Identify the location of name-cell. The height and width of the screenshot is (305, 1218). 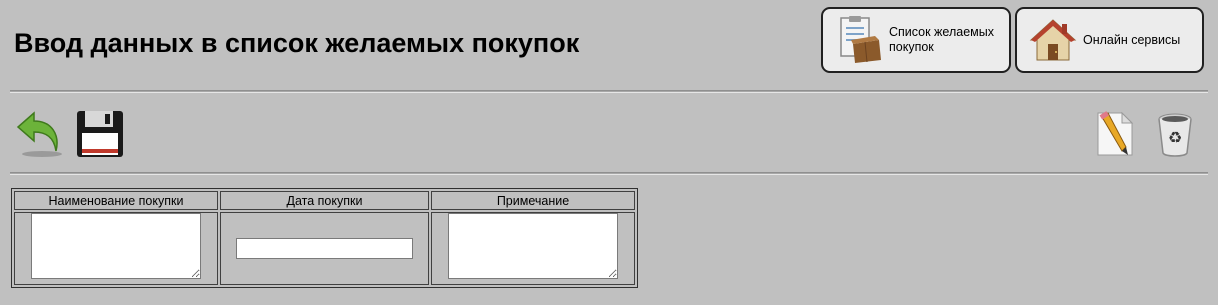
(116, 248).